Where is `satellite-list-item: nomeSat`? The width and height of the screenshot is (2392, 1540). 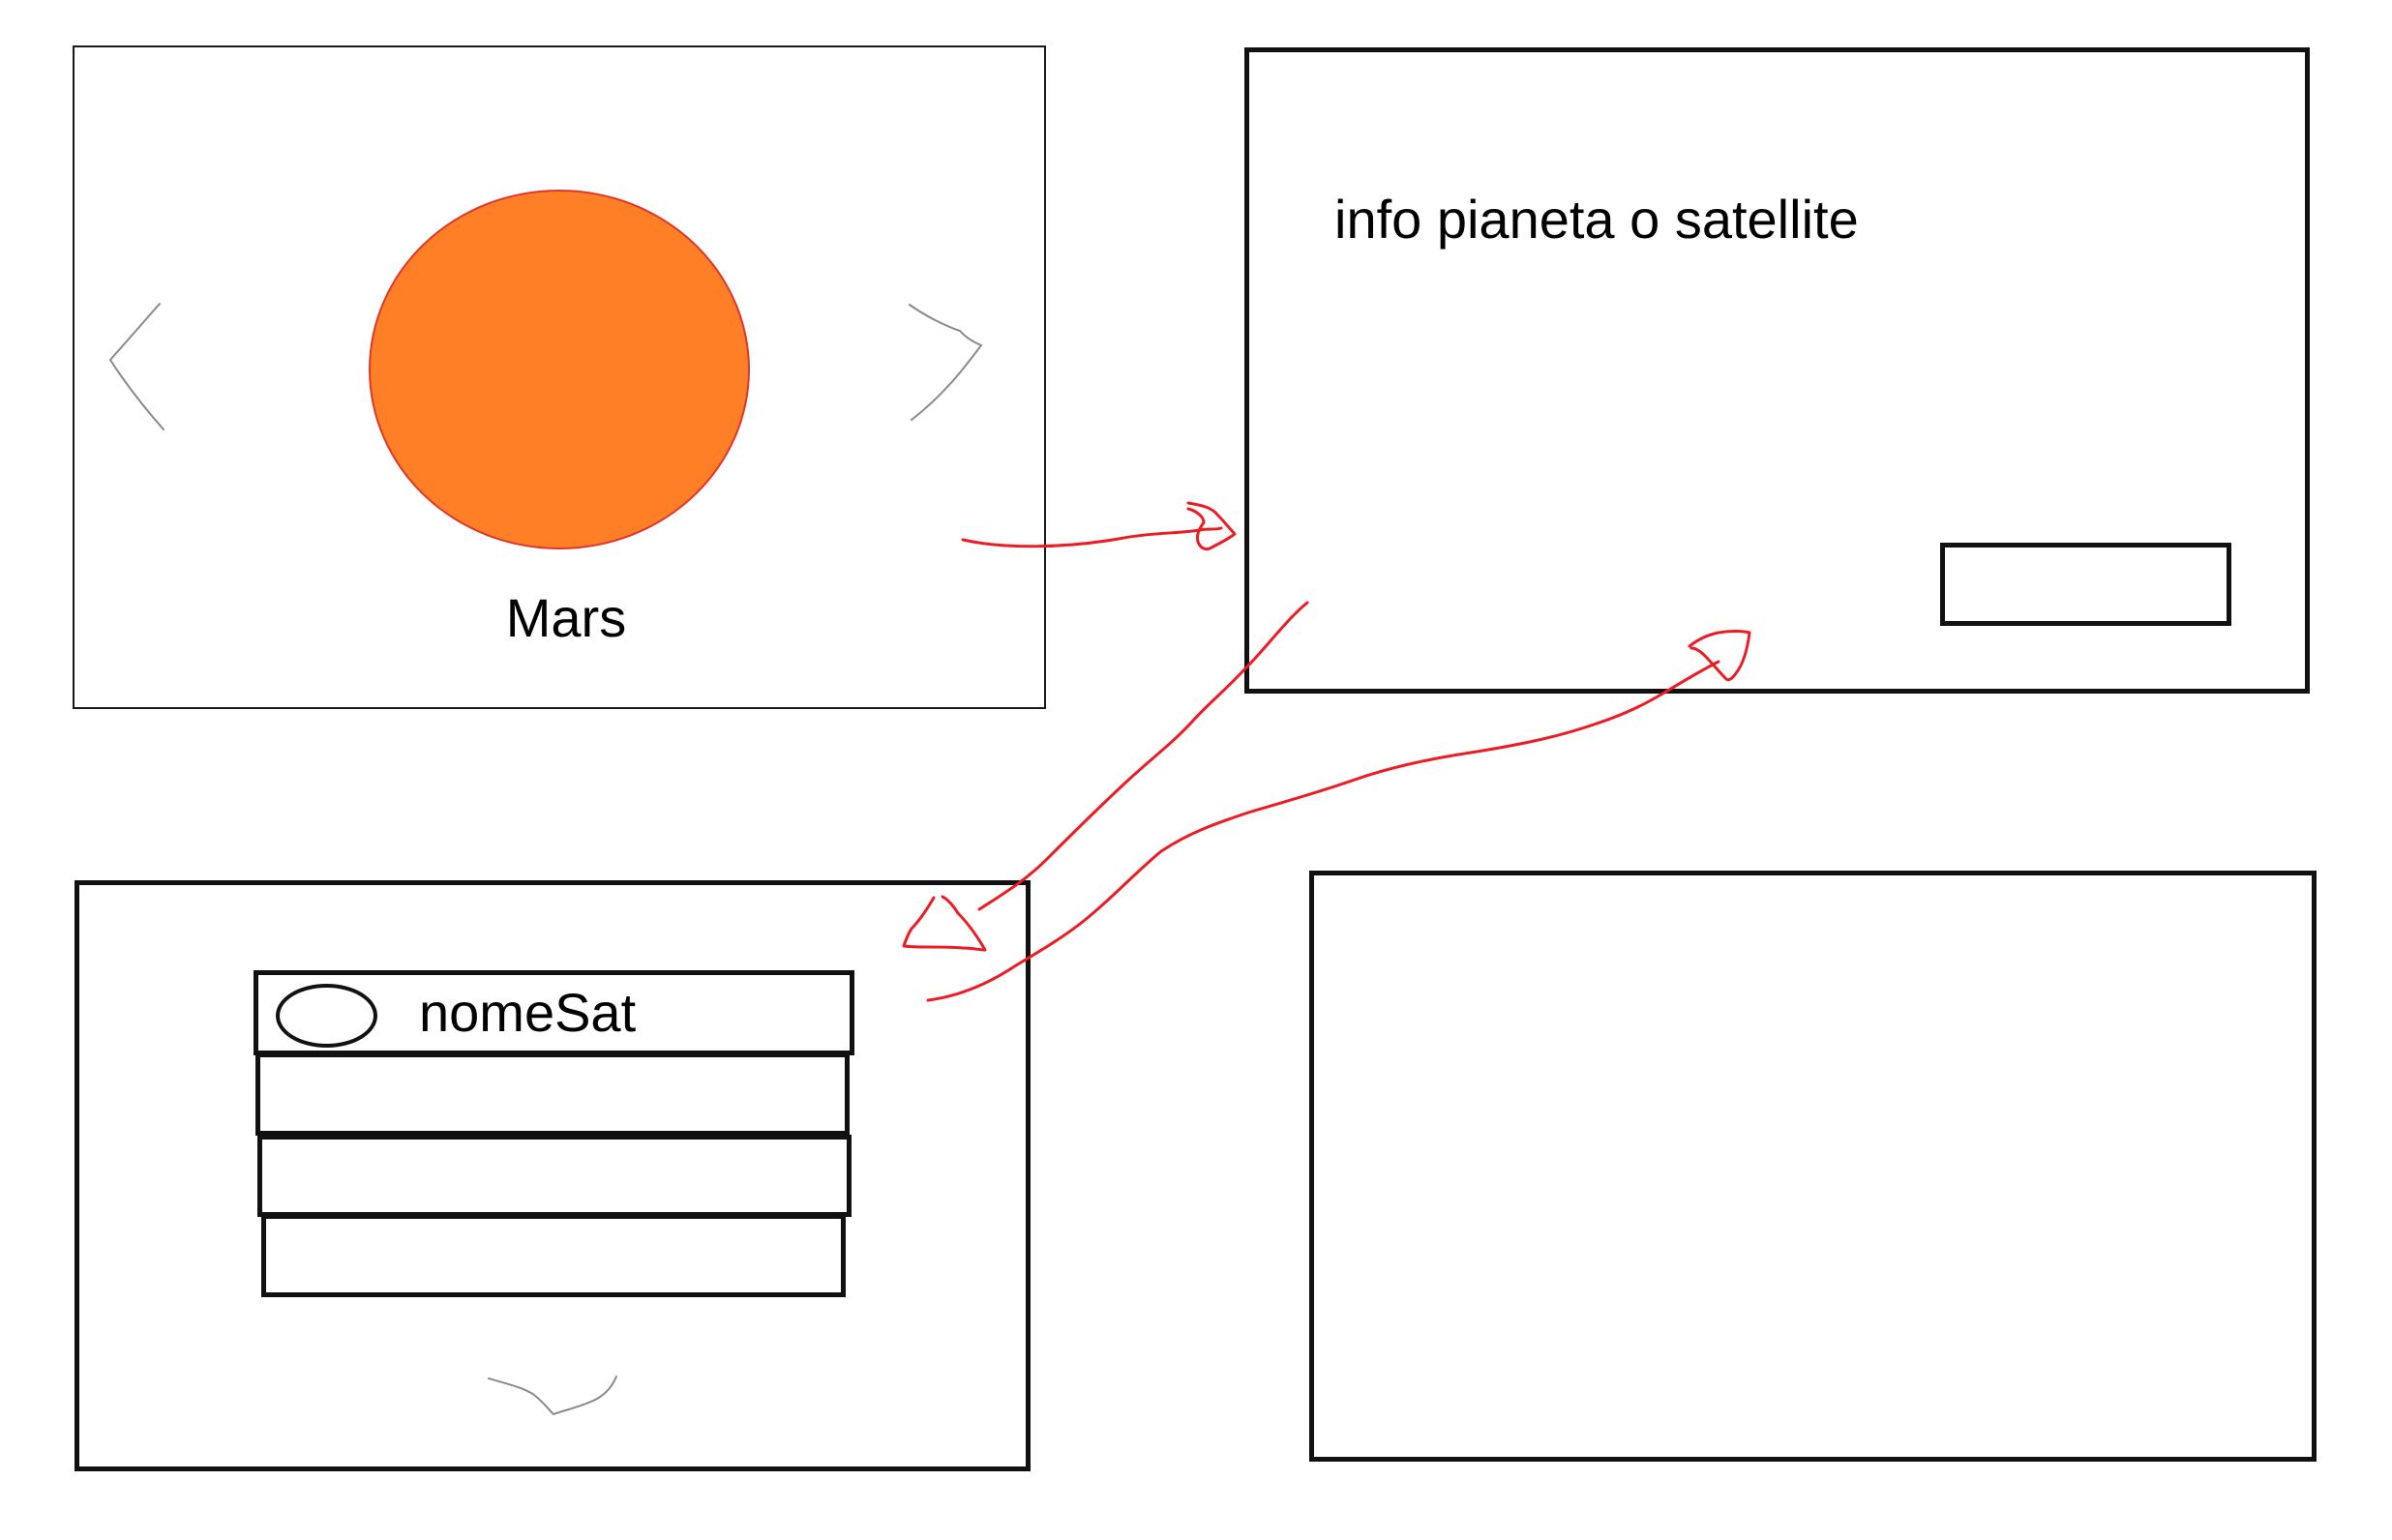
satellite-list-item: nomeSat is located at coordinates (554, 1012).